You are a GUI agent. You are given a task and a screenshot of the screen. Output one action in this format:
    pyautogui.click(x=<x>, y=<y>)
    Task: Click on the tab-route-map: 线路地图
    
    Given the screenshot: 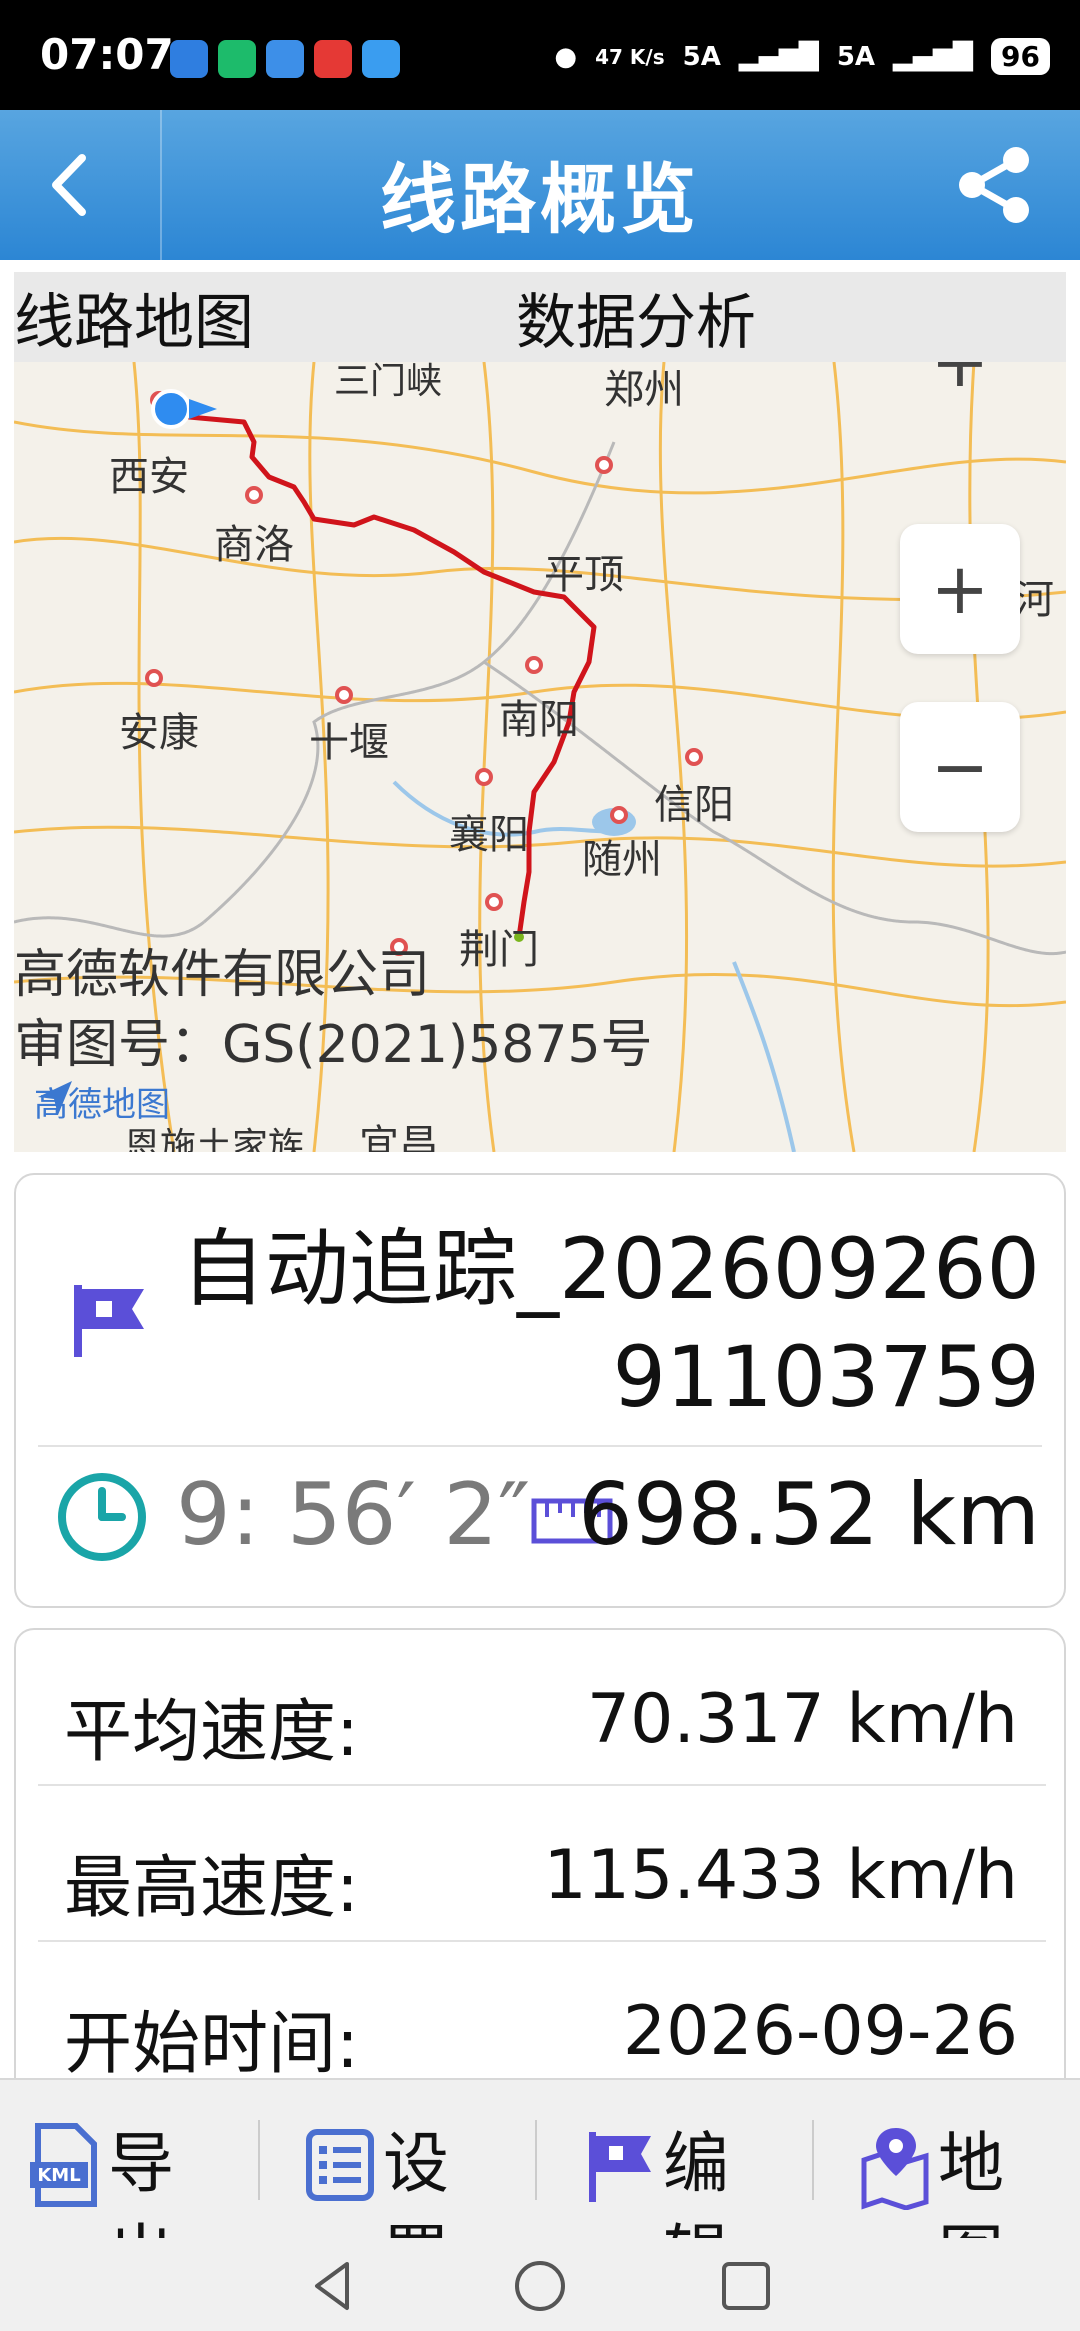 What is the action you would take?
    pyautogui.click(x=134, y=317)
    